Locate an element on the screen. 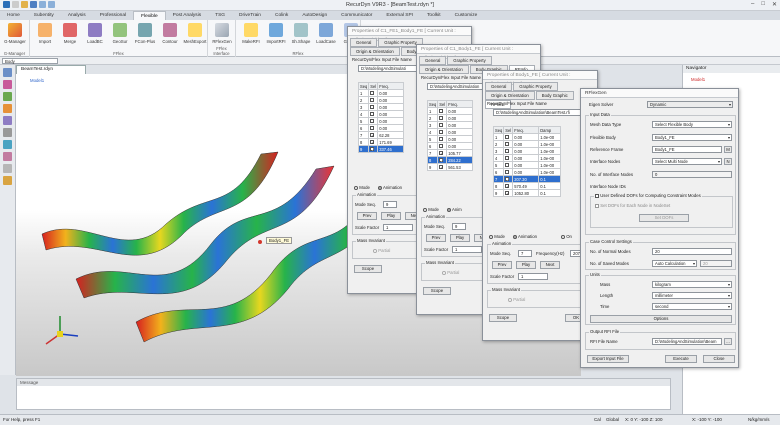 The height and width of the screenshot is (425, 780). props3-tab-3: Body Graphic is located at coordinates (554, 95).